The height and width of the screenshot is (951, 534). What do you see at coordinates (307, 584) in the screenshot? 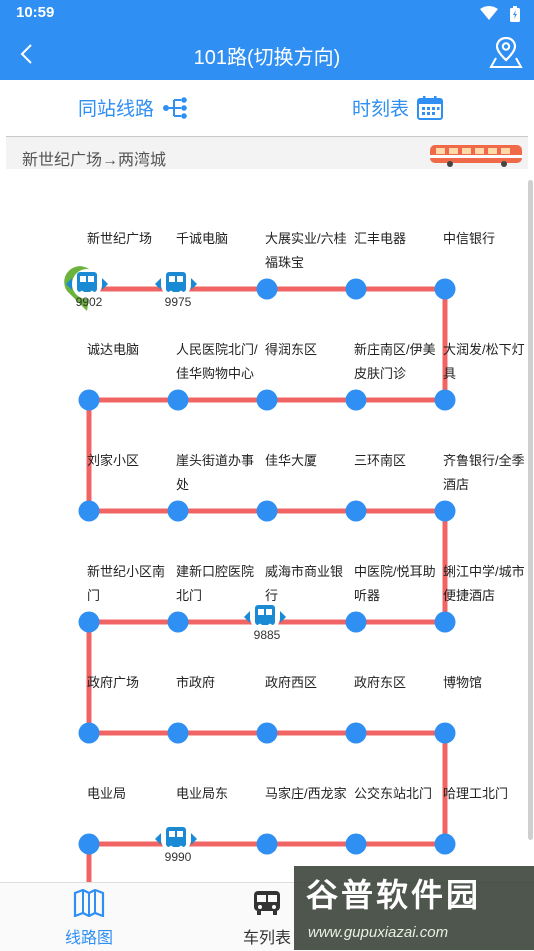
I see `stop-name: 威海市商业银行` at bounding box center [307, 584].